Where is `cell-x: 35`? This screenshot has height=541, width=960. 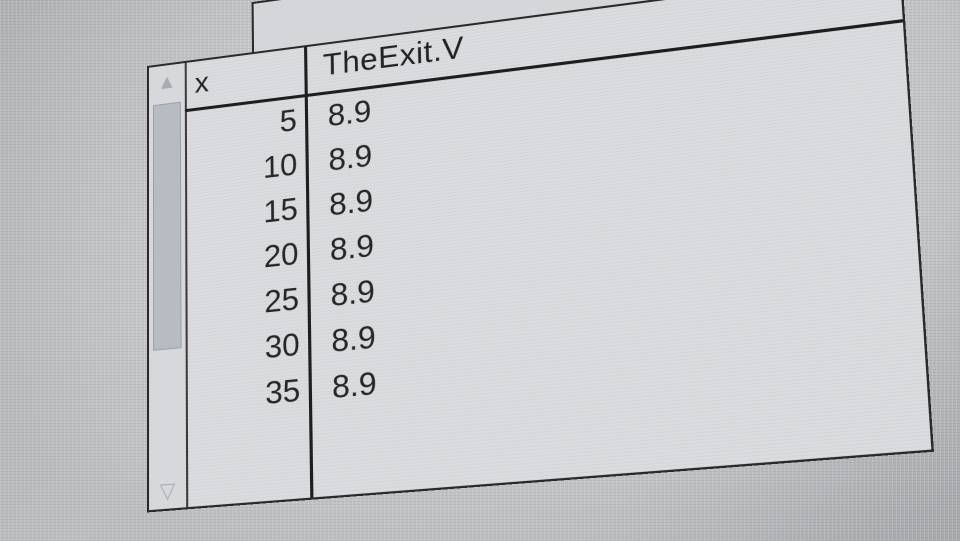
cell-x: 35 is located at coordinates (283, 392).